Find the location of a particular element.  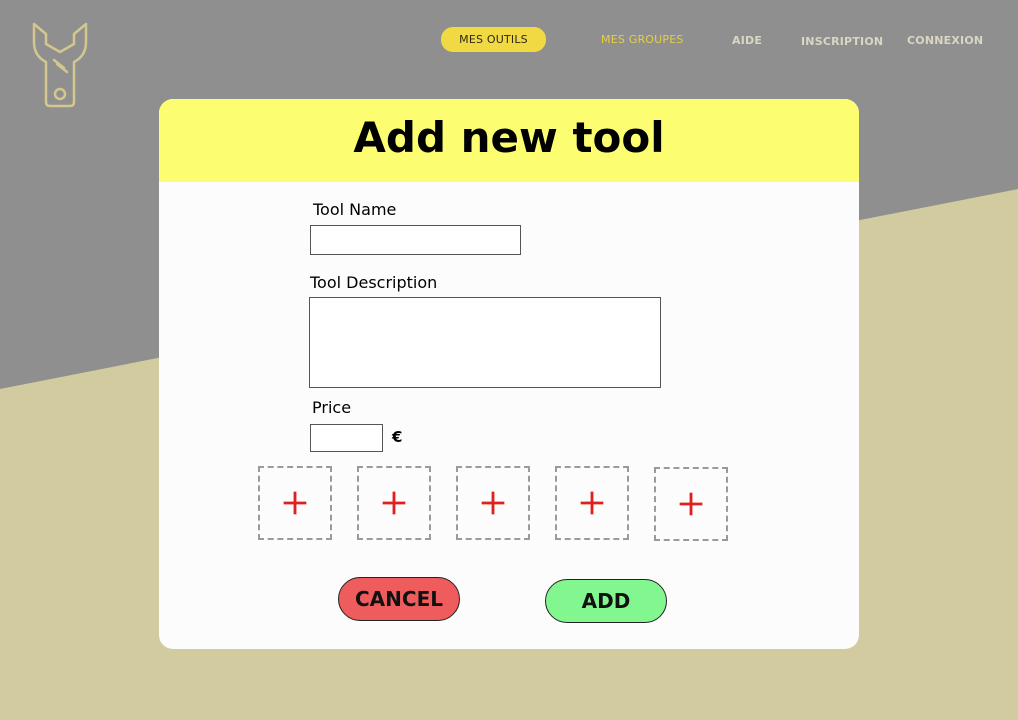

dialog-header: Add new tool is located at coordinates (509, 140).